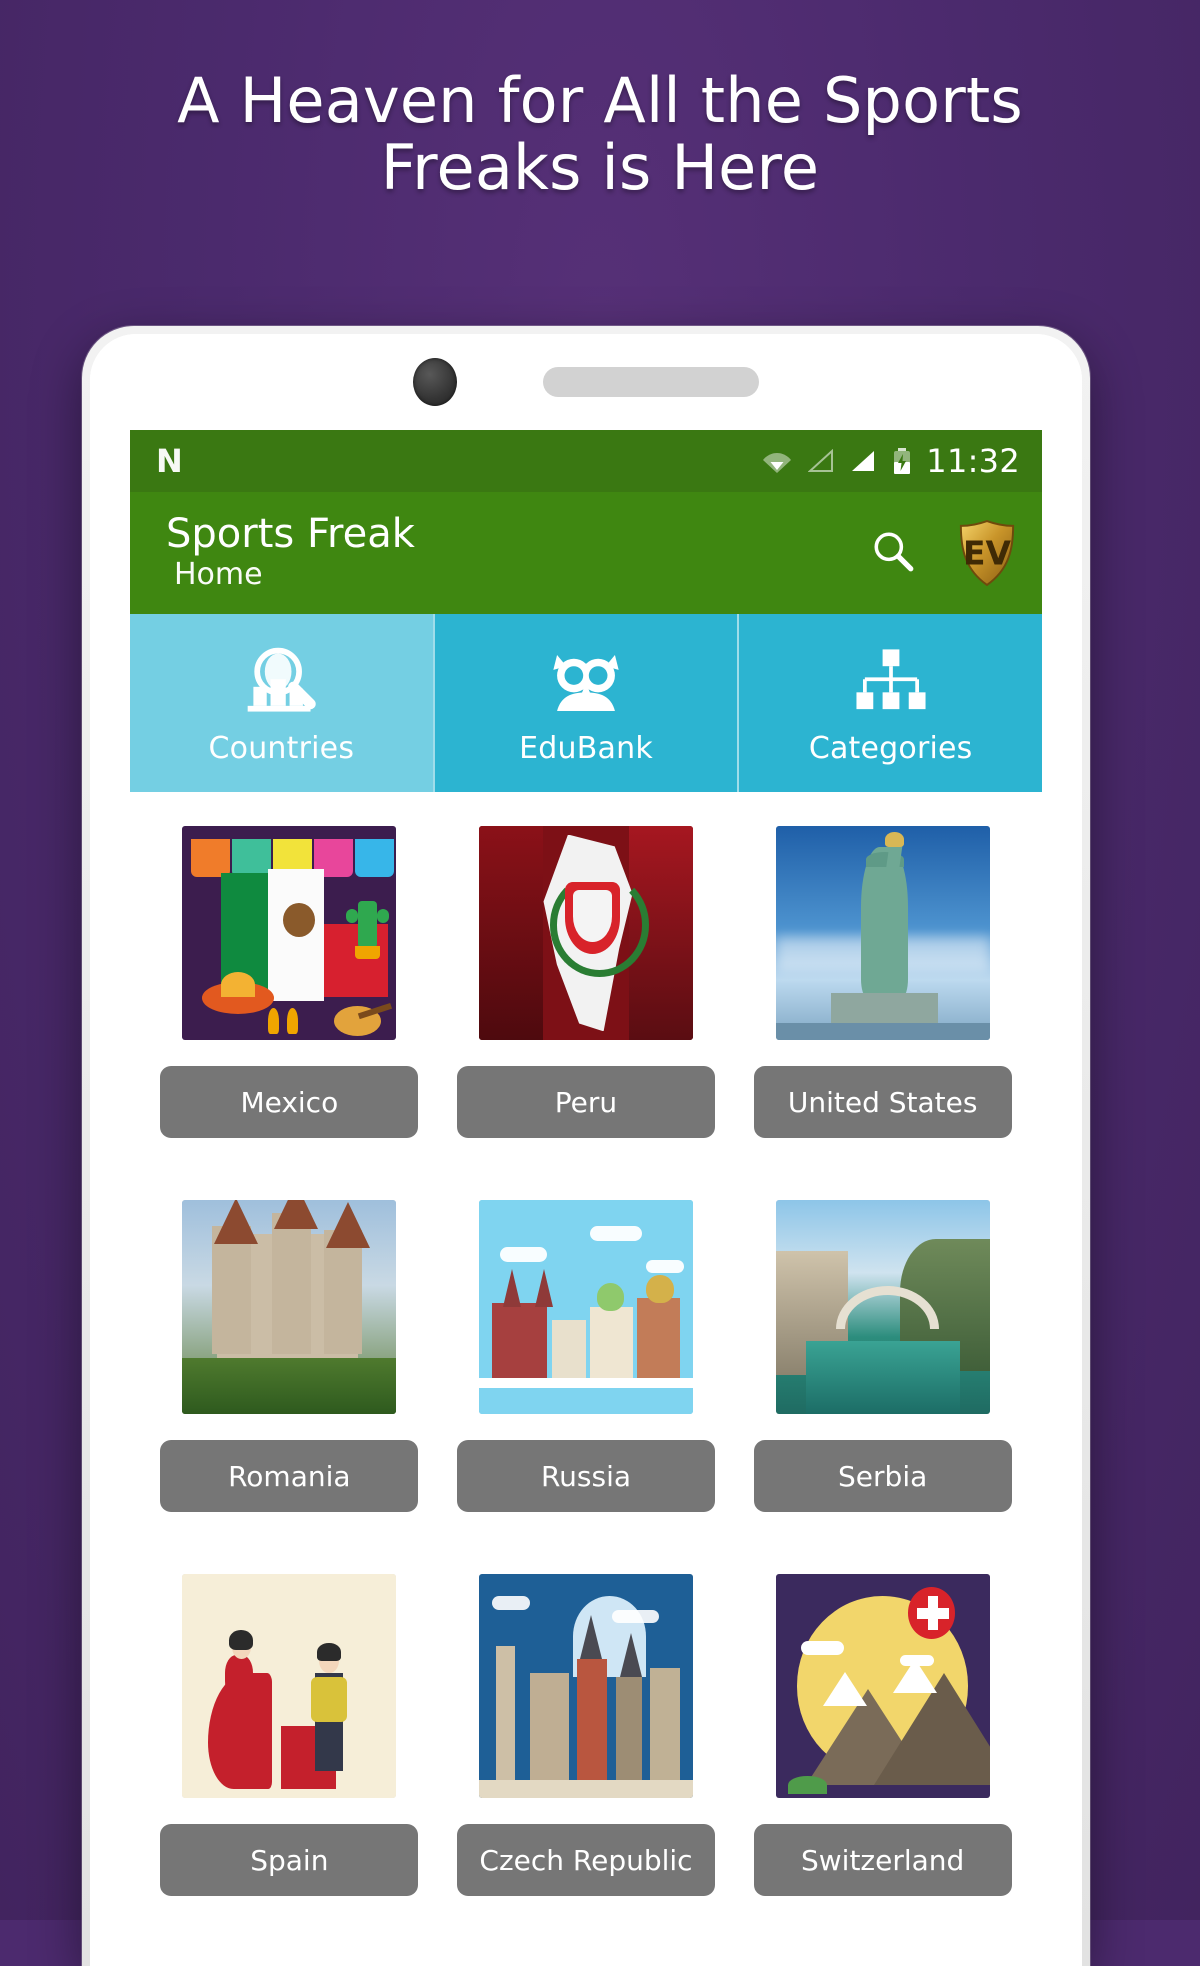  Describe the element at coordinates (890, 748) in the screenshot. I see `tab-label-categories: Categories` at that location.